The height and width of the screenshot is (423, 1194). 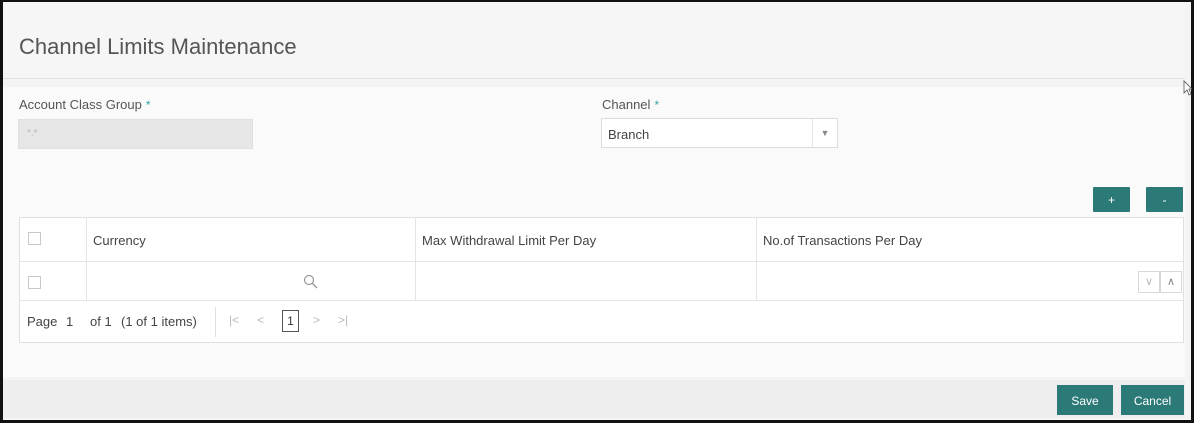 What do you see at coordinates (1164, 199) in the screenshot?
I see `remove-row-button: -` at bounding box center [1164, 199].